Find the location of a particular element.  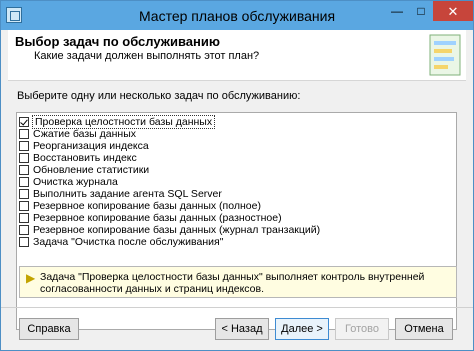

task-item-shrink-db: Сжатие базы данных is located at coordinates (78, 133).